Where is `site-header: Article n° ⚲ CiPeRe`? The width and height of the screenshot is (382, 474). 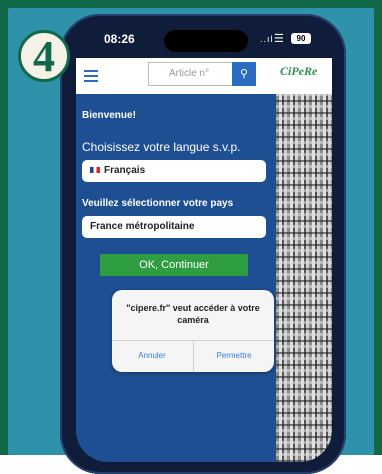 site-header: Article n° ⚲ CiPeRe is located at coordinates (204, 76).